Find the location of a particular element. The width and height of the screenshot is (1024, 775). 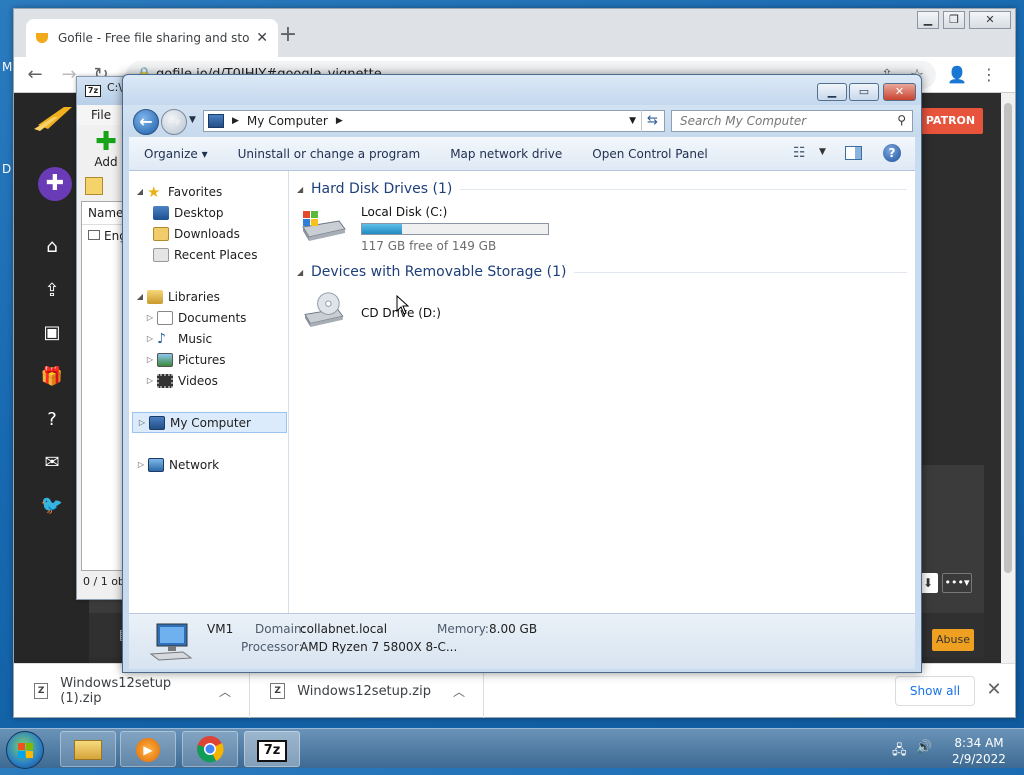

folder-up-icon is located at coordinates (94, 186).